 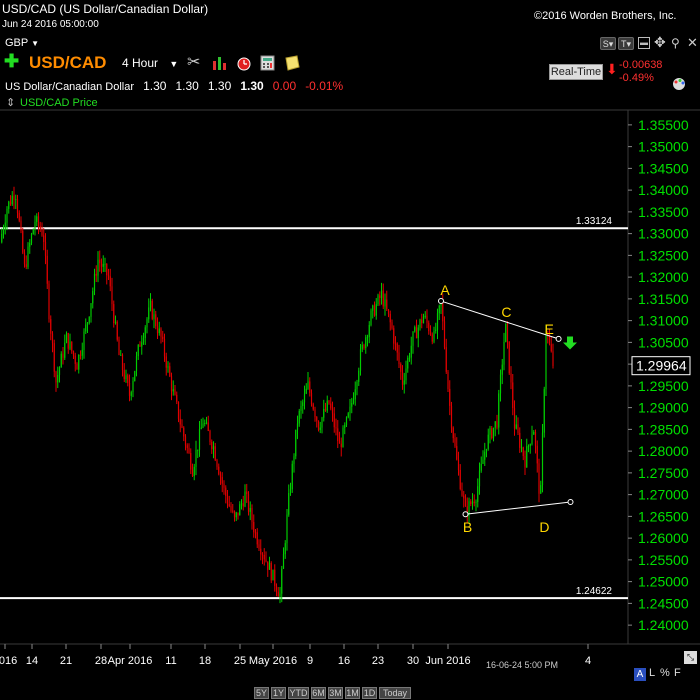 What do you see at coordinates (344, 661) in the screenshot?
I see `x-tick-label: 16` at bounding box center [344, 661].